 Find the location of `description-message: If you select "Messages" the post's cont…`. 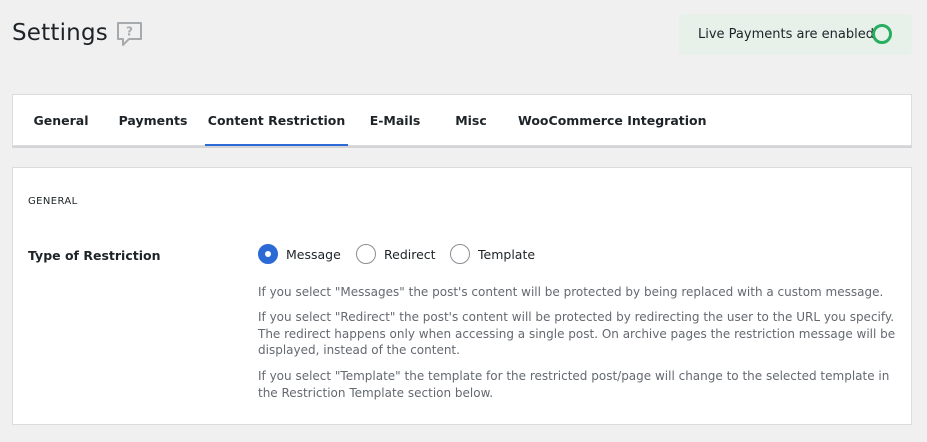

description-message: If you select "Messages" the post's cont… is located at coordinates (571, 292).